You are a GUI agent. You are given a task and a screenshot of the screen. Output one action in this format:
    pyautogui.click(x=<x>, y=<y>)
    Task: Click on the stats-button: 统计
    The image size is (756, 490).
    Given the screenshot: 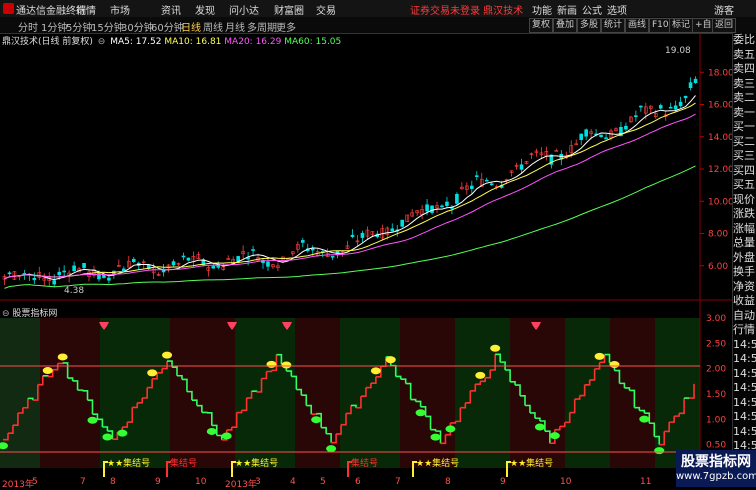 What is the action you would take?
    pyautogui.click(x=613, y=25)
    